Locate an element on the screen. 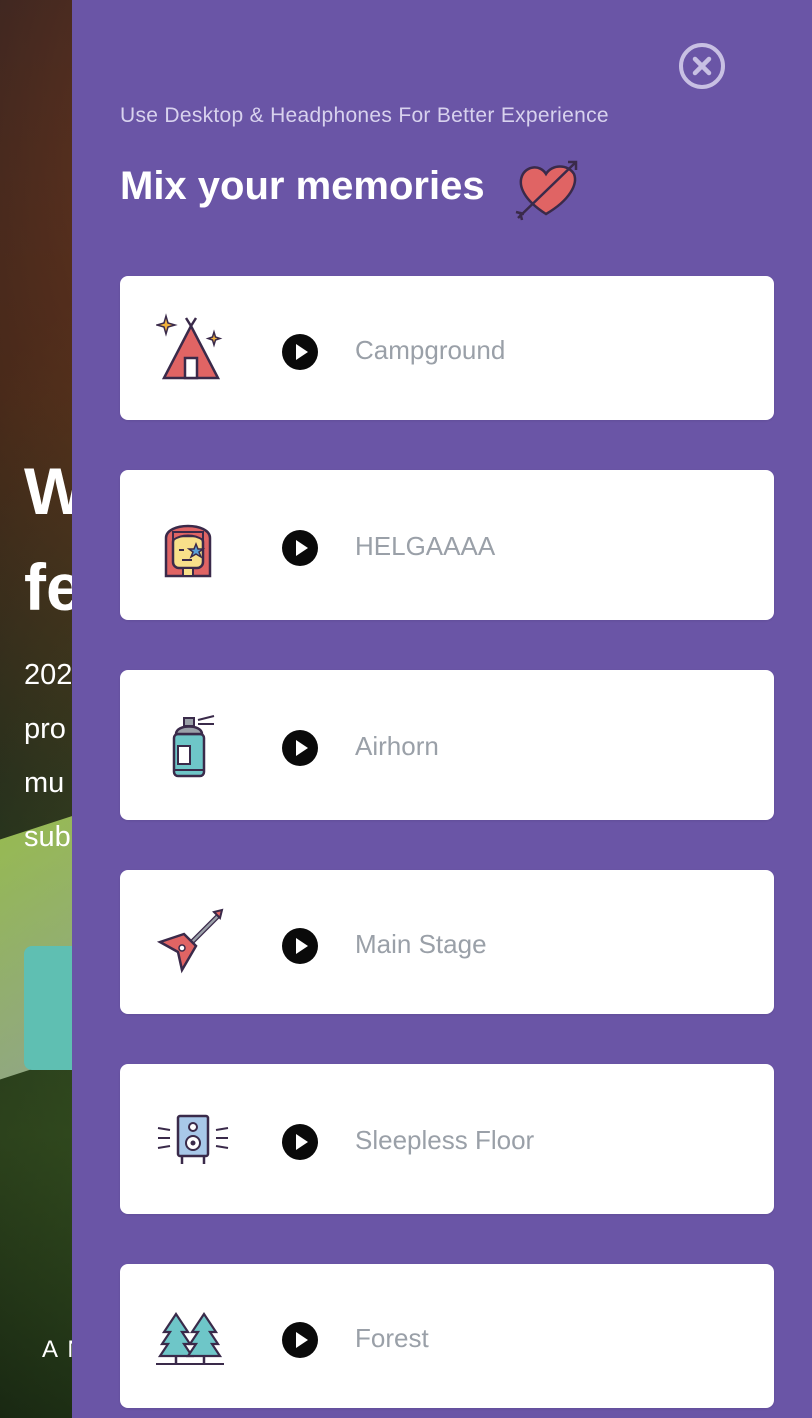 The width and height of the screenshot is (812, 1418). bg-paragraph-line-1: 202 is located at coordinates (48, 675).